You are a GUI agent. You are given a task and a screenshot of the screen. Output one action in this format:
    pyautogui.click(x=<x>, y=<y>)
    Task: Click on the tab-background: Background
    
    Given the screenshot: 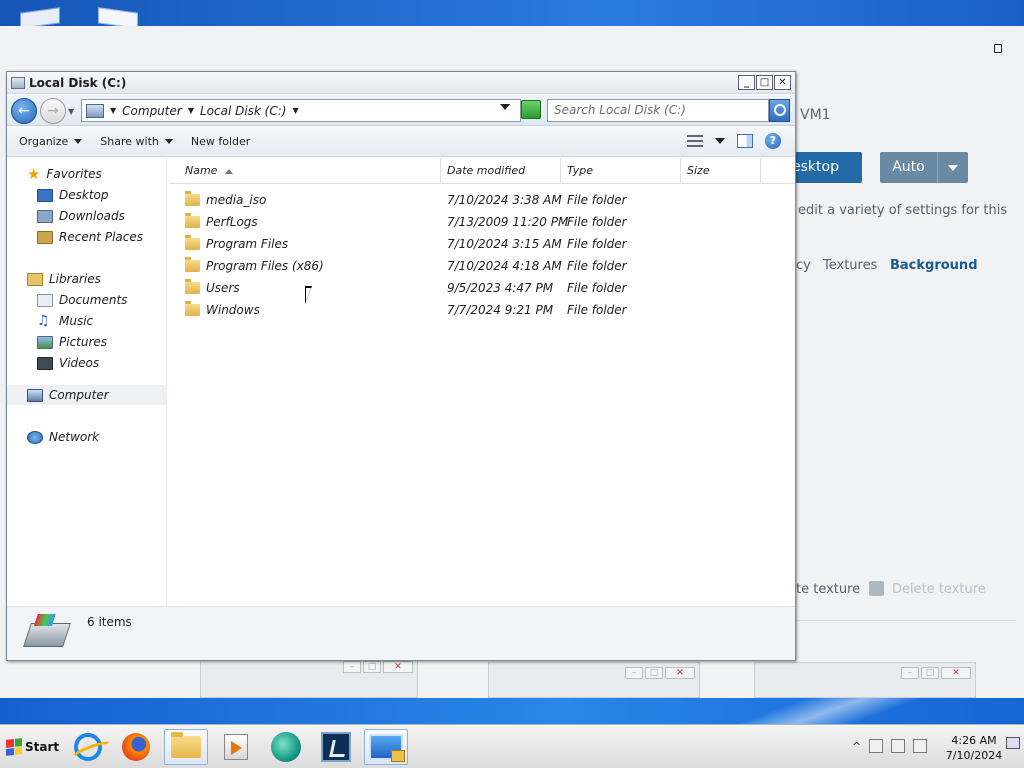 What is the action you would take?
    pyautogui.click(x=934, y=265)
    